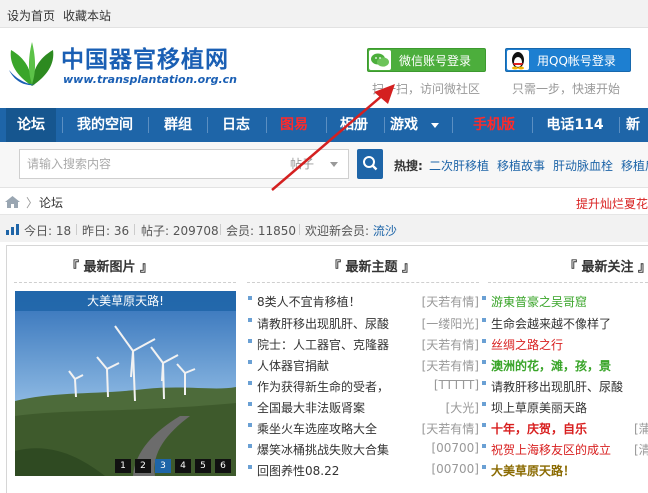 This screenshot has height=493, width=648. What do you see at coordinates (223, 466) in the screenshot?
I see `slide-page-6: 6` at bounding box center [223, 466].